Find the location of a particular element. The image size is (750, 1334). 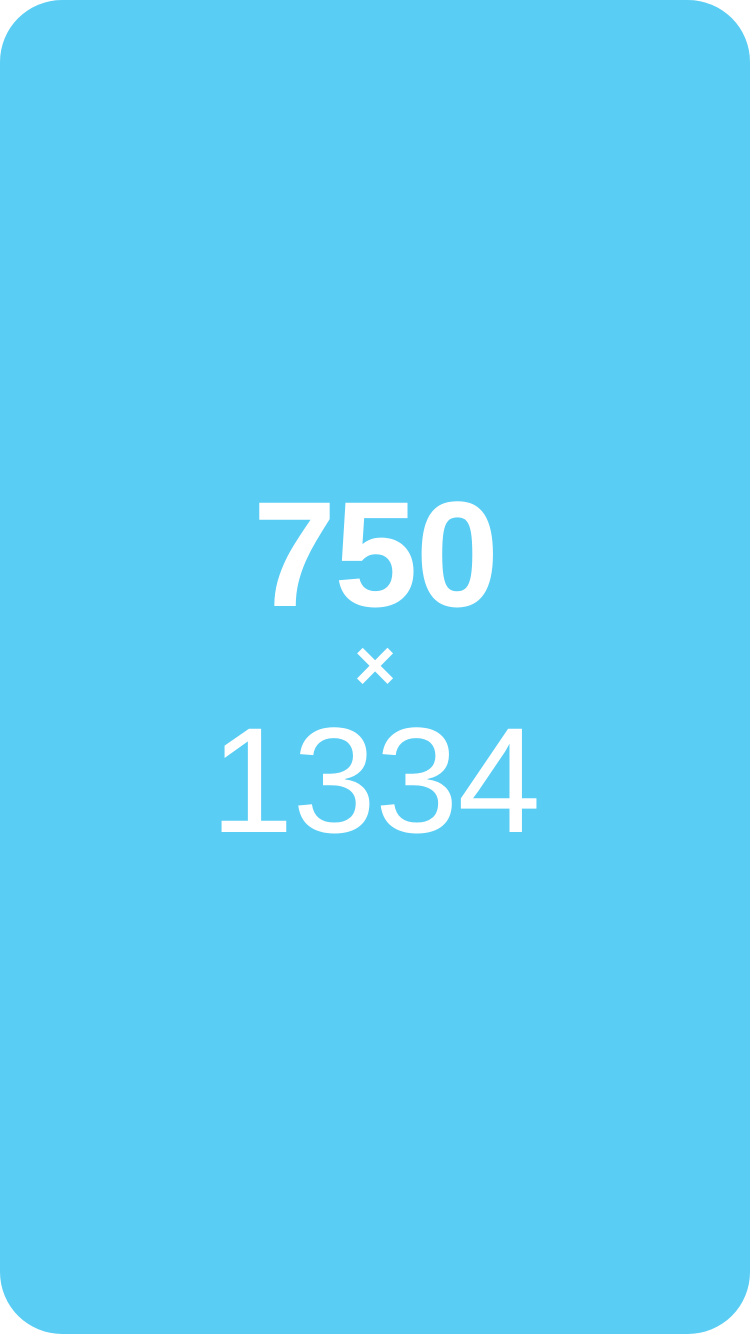

height-label: 1334 is located at coordinates (375, 780).